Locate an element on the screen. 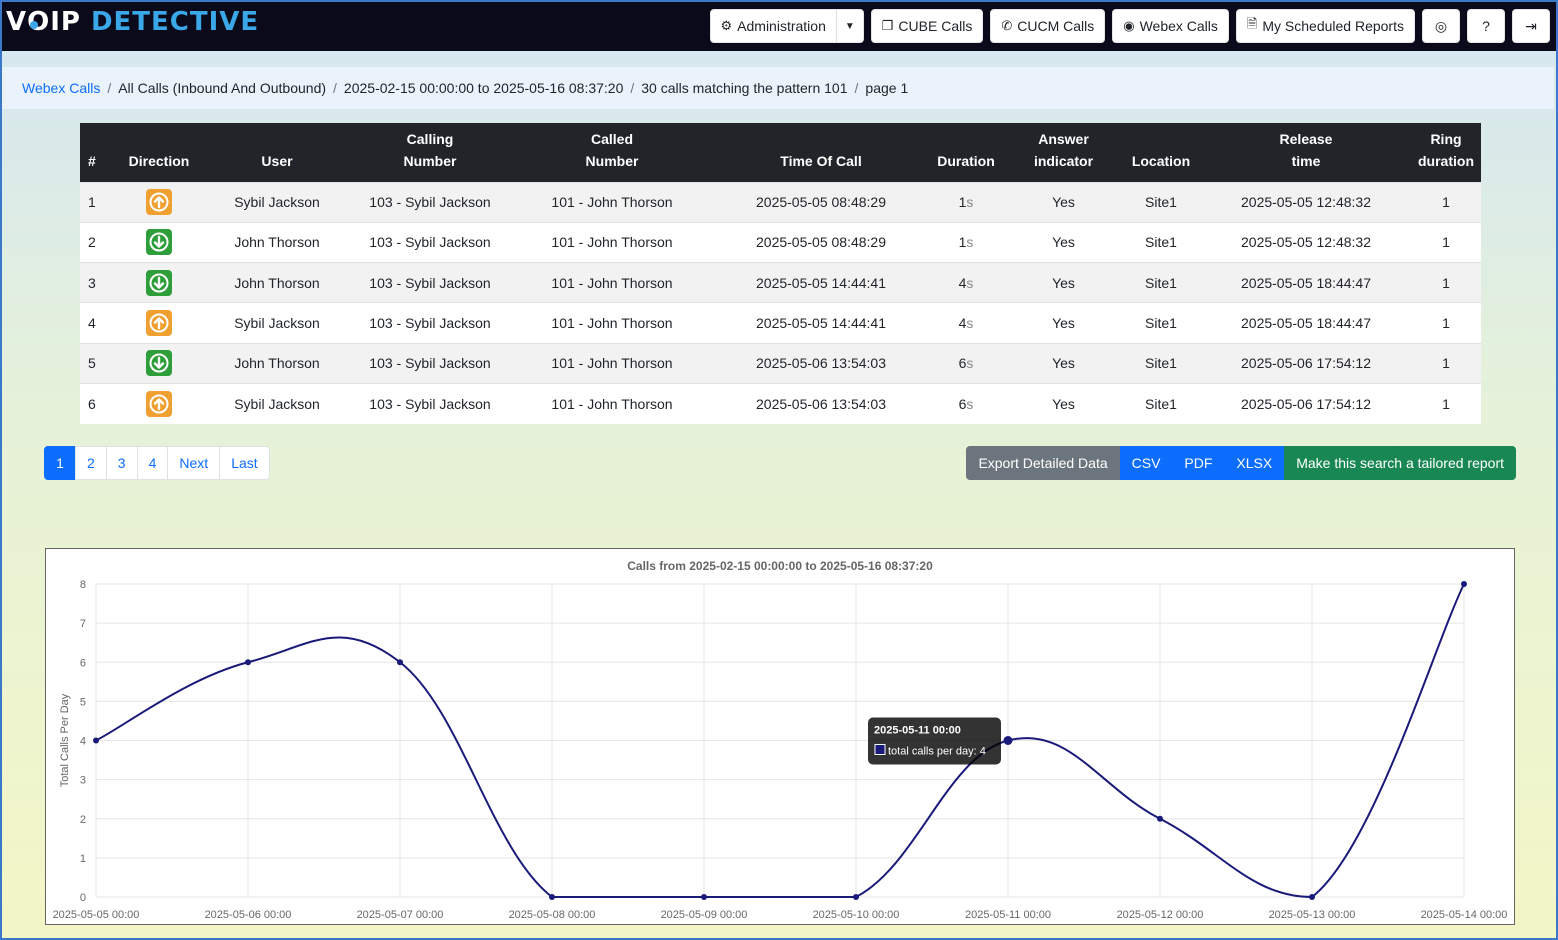  page-2-link: 2 is located at coordinates (91, 463).